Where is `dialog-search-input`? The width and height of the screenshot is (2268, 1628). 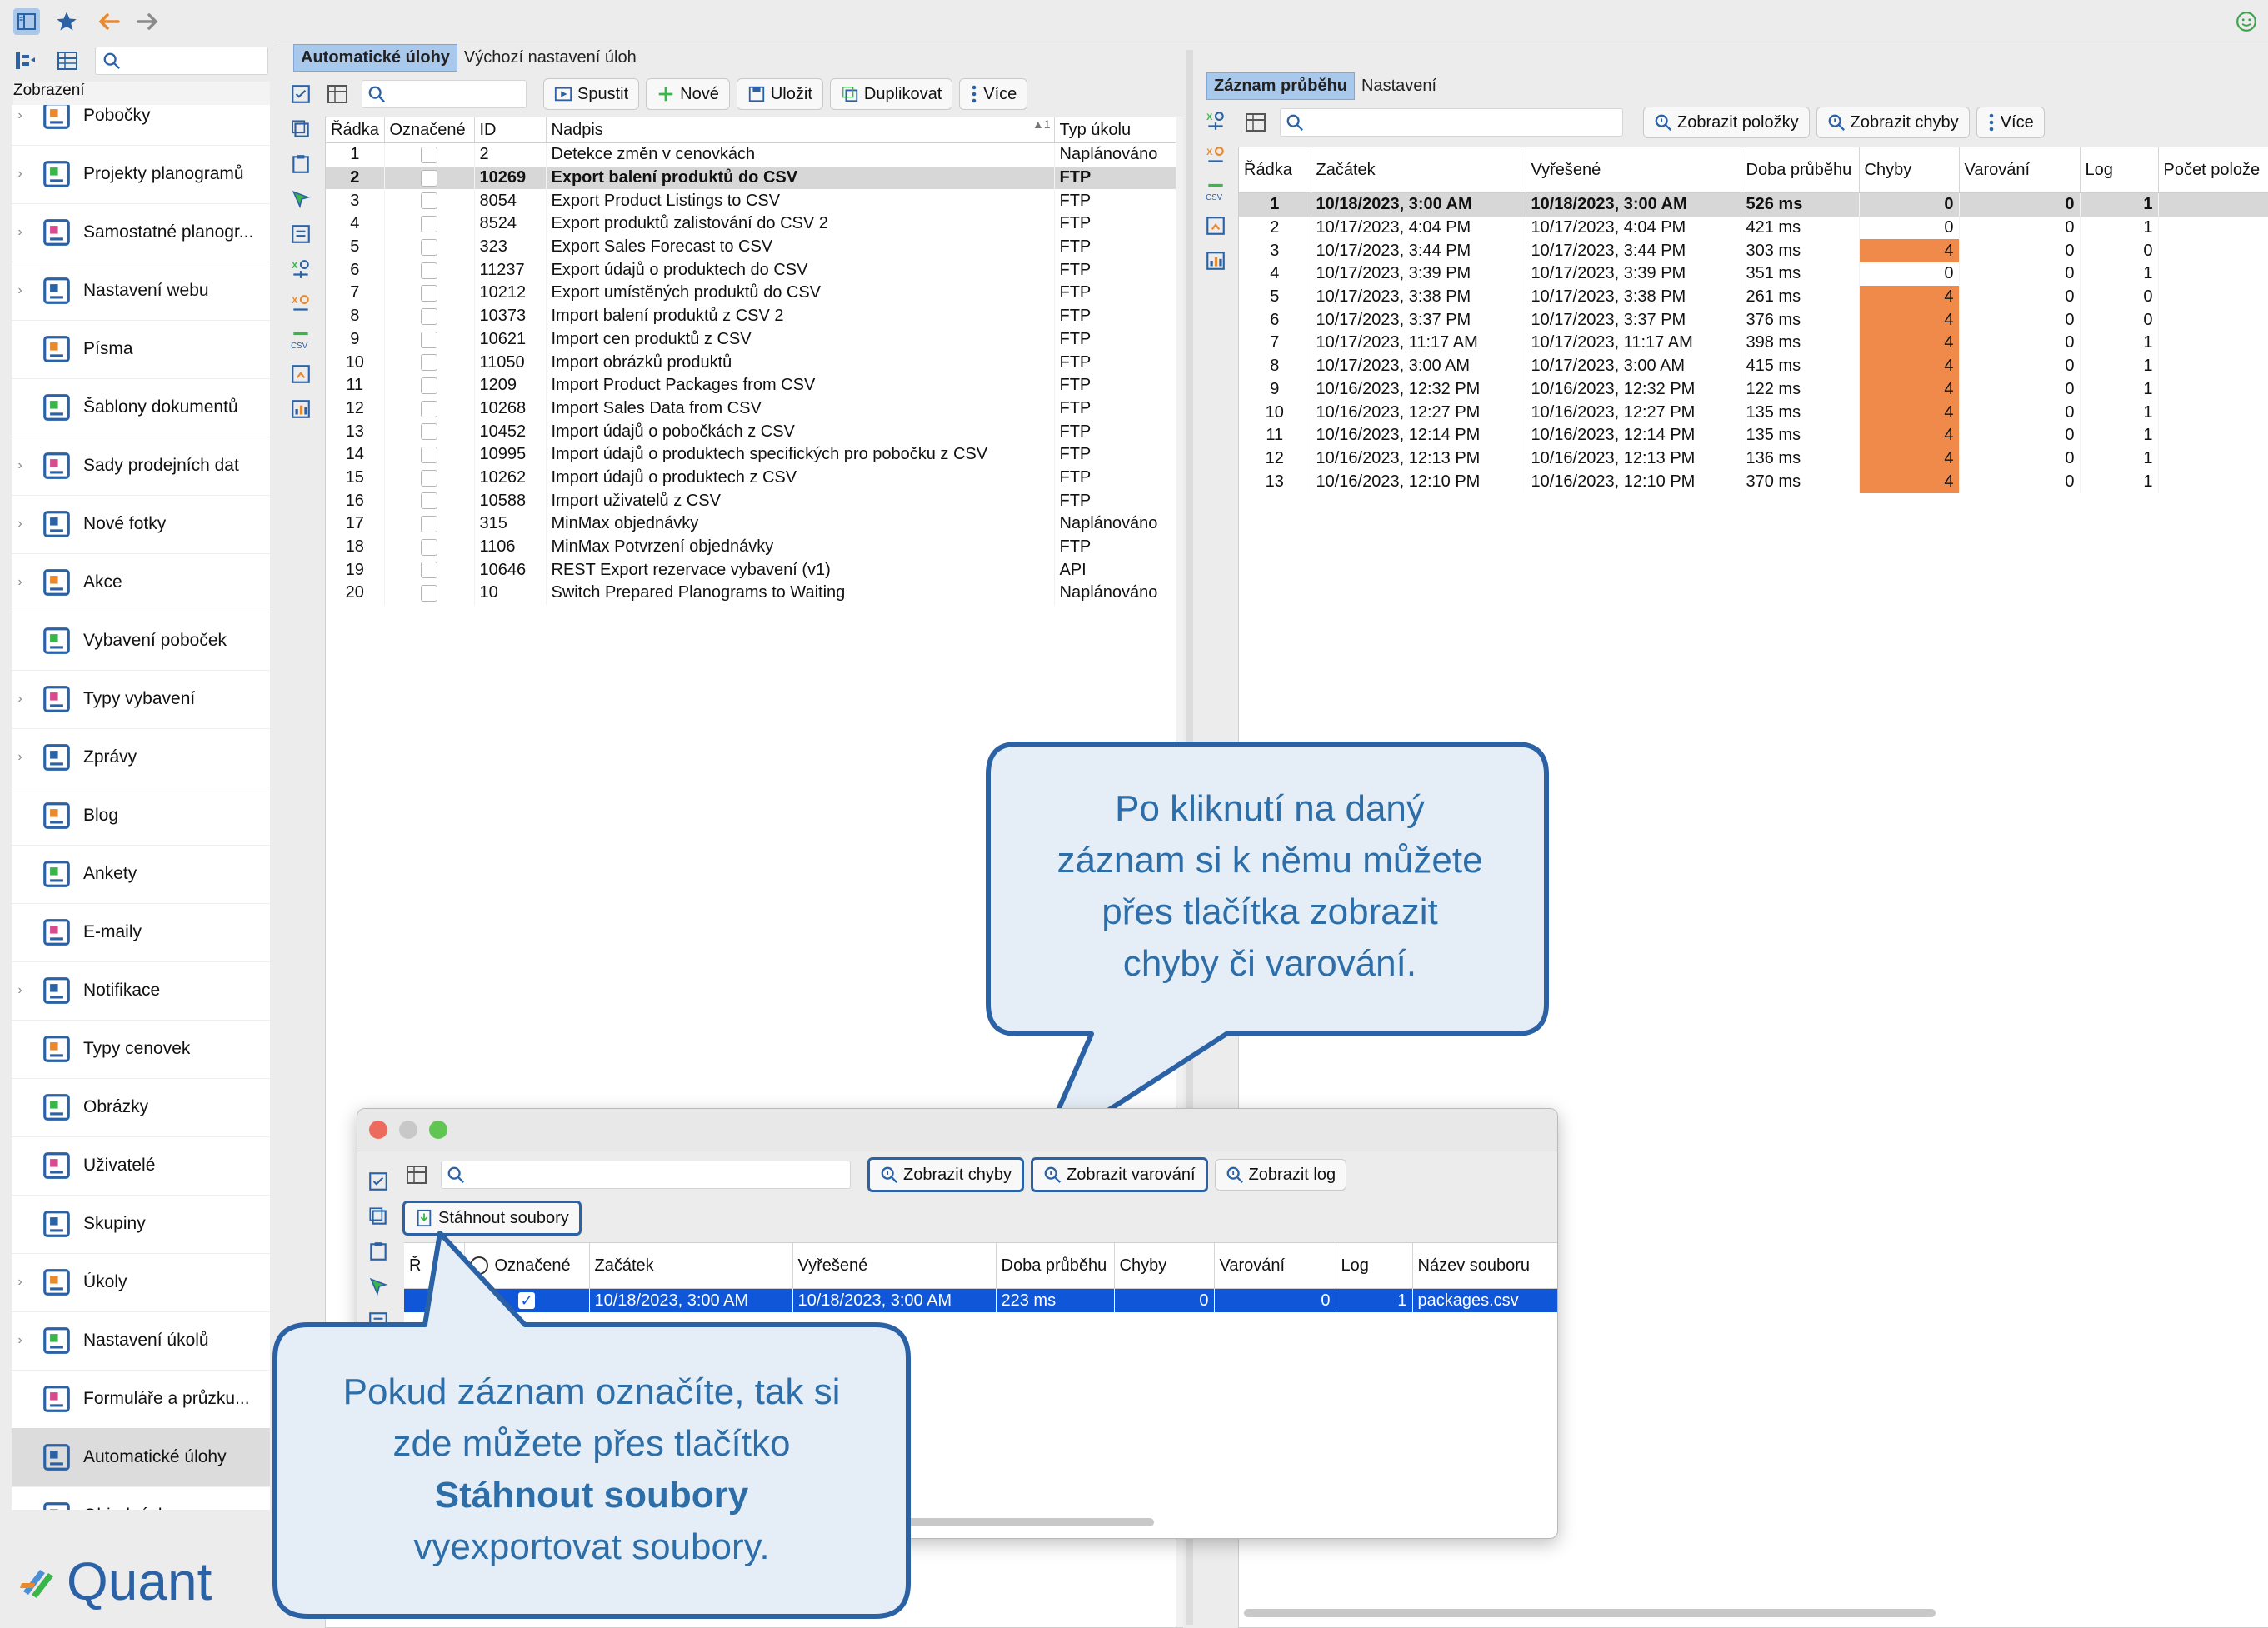
dialog-search-input is located at coordinates (646, 1175).